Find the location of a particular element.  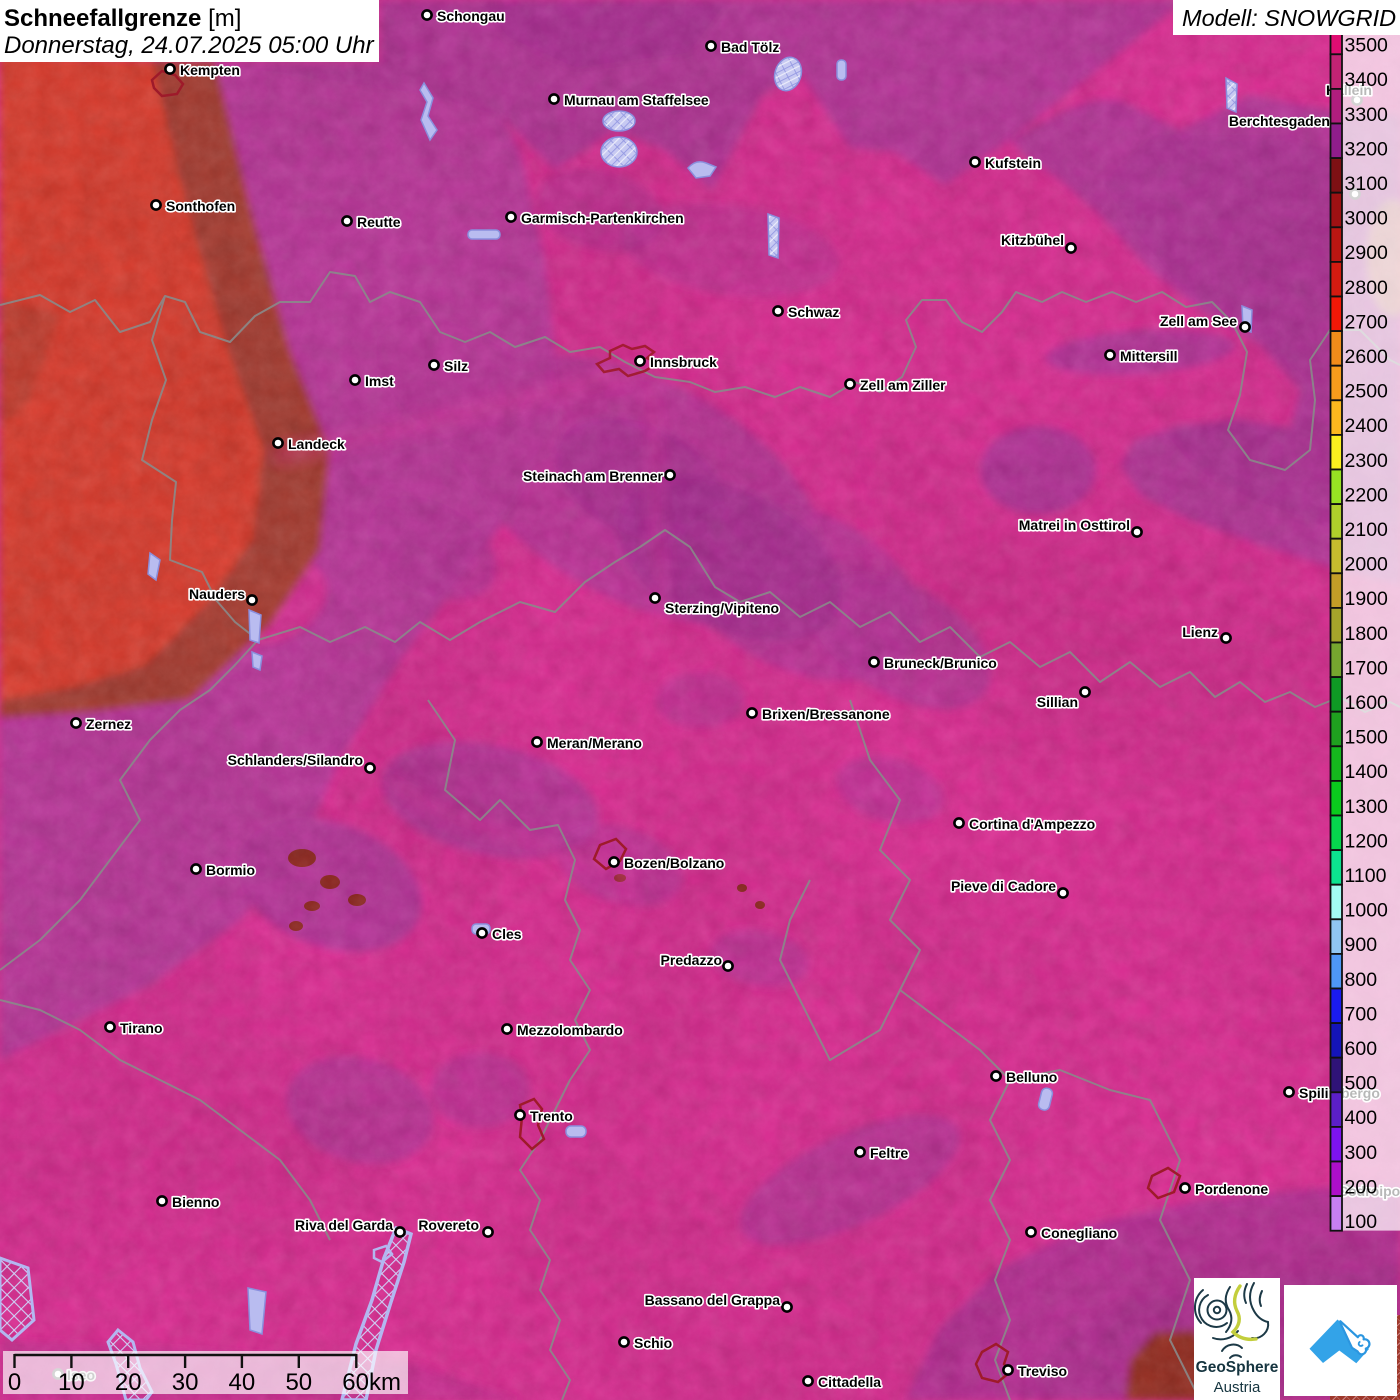

svg-text: Rovereto is located at coordinates (448, 1225).